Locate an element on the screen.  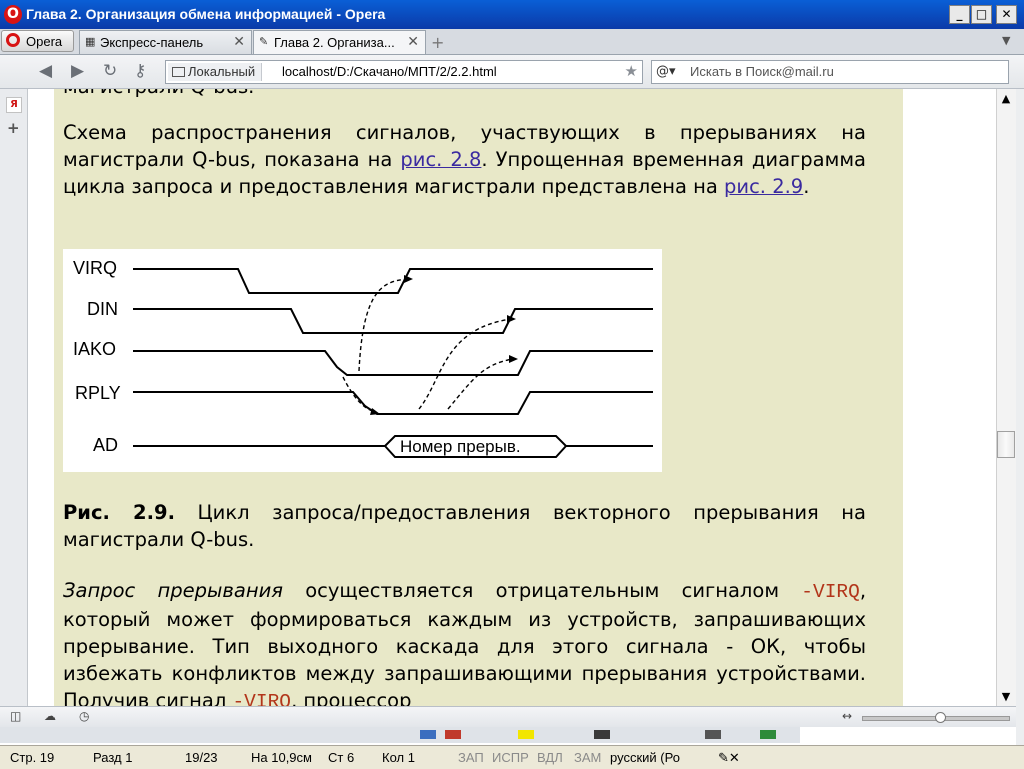
speed-icon: ◷ is located at coordinates (84, 716).